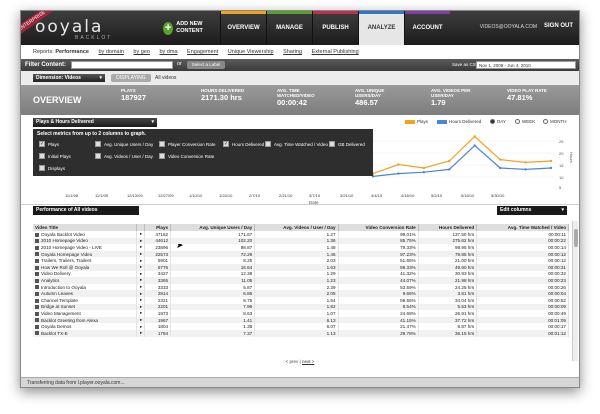 Image resolution: width=600 pixels, height=414 pixels. Describe the element at coordinates (168, 52) in the screenshot. I see `report-link-dma: by dma` at that location.